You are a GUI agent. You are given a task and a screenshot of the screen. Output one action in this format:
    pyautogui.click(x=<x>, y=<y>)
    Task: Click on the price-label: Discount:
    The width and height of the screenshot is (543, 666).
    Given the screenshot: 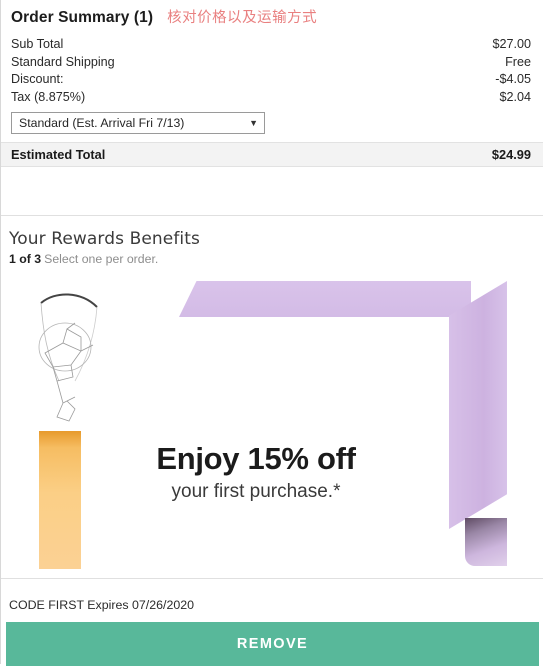 What is the action you would take?
    pyautogui.click(x=37, y=79)
    